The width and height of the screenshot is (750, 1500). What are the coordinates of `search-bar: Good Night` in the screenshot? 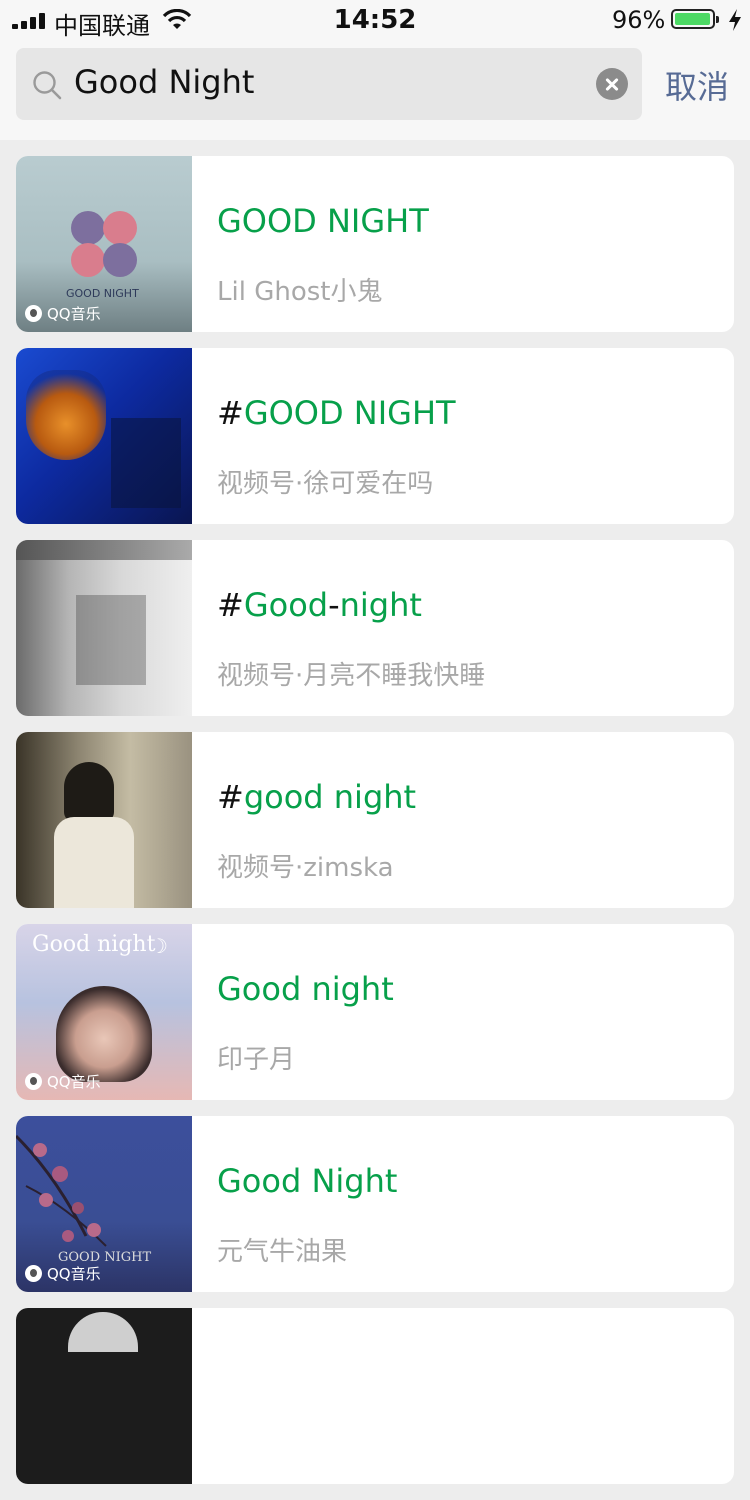 It's located at (329, 84).